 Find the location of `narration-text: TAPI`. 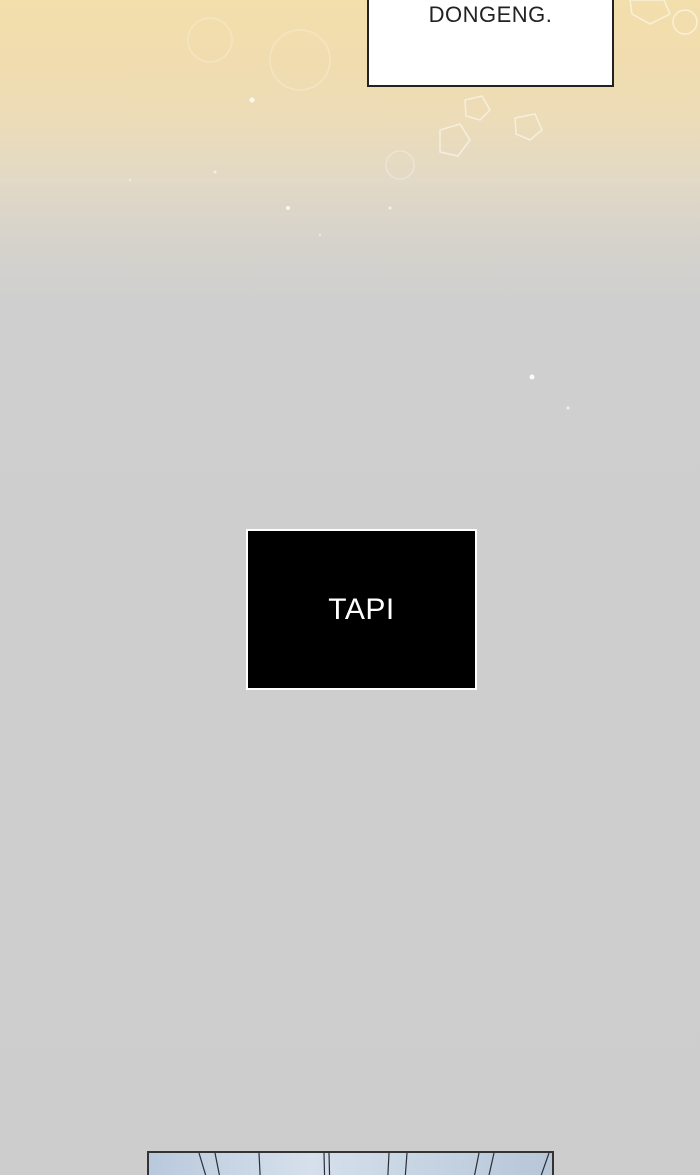

narration-text: TAPI is located at coordinates (361, 609).